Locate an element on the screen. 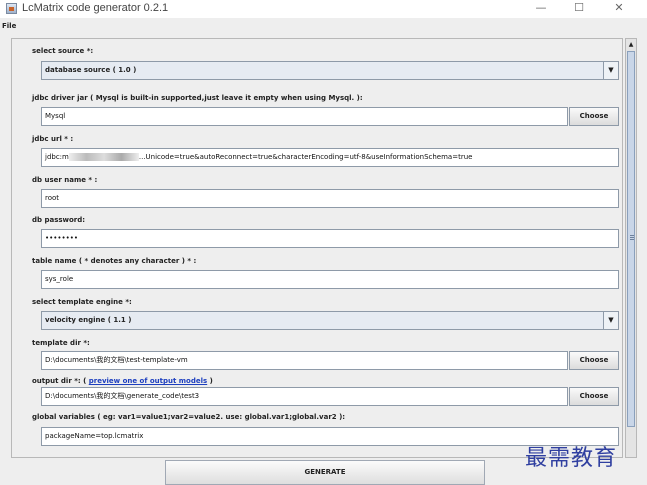  menu-bar: File is located at coordinates (323, 26).